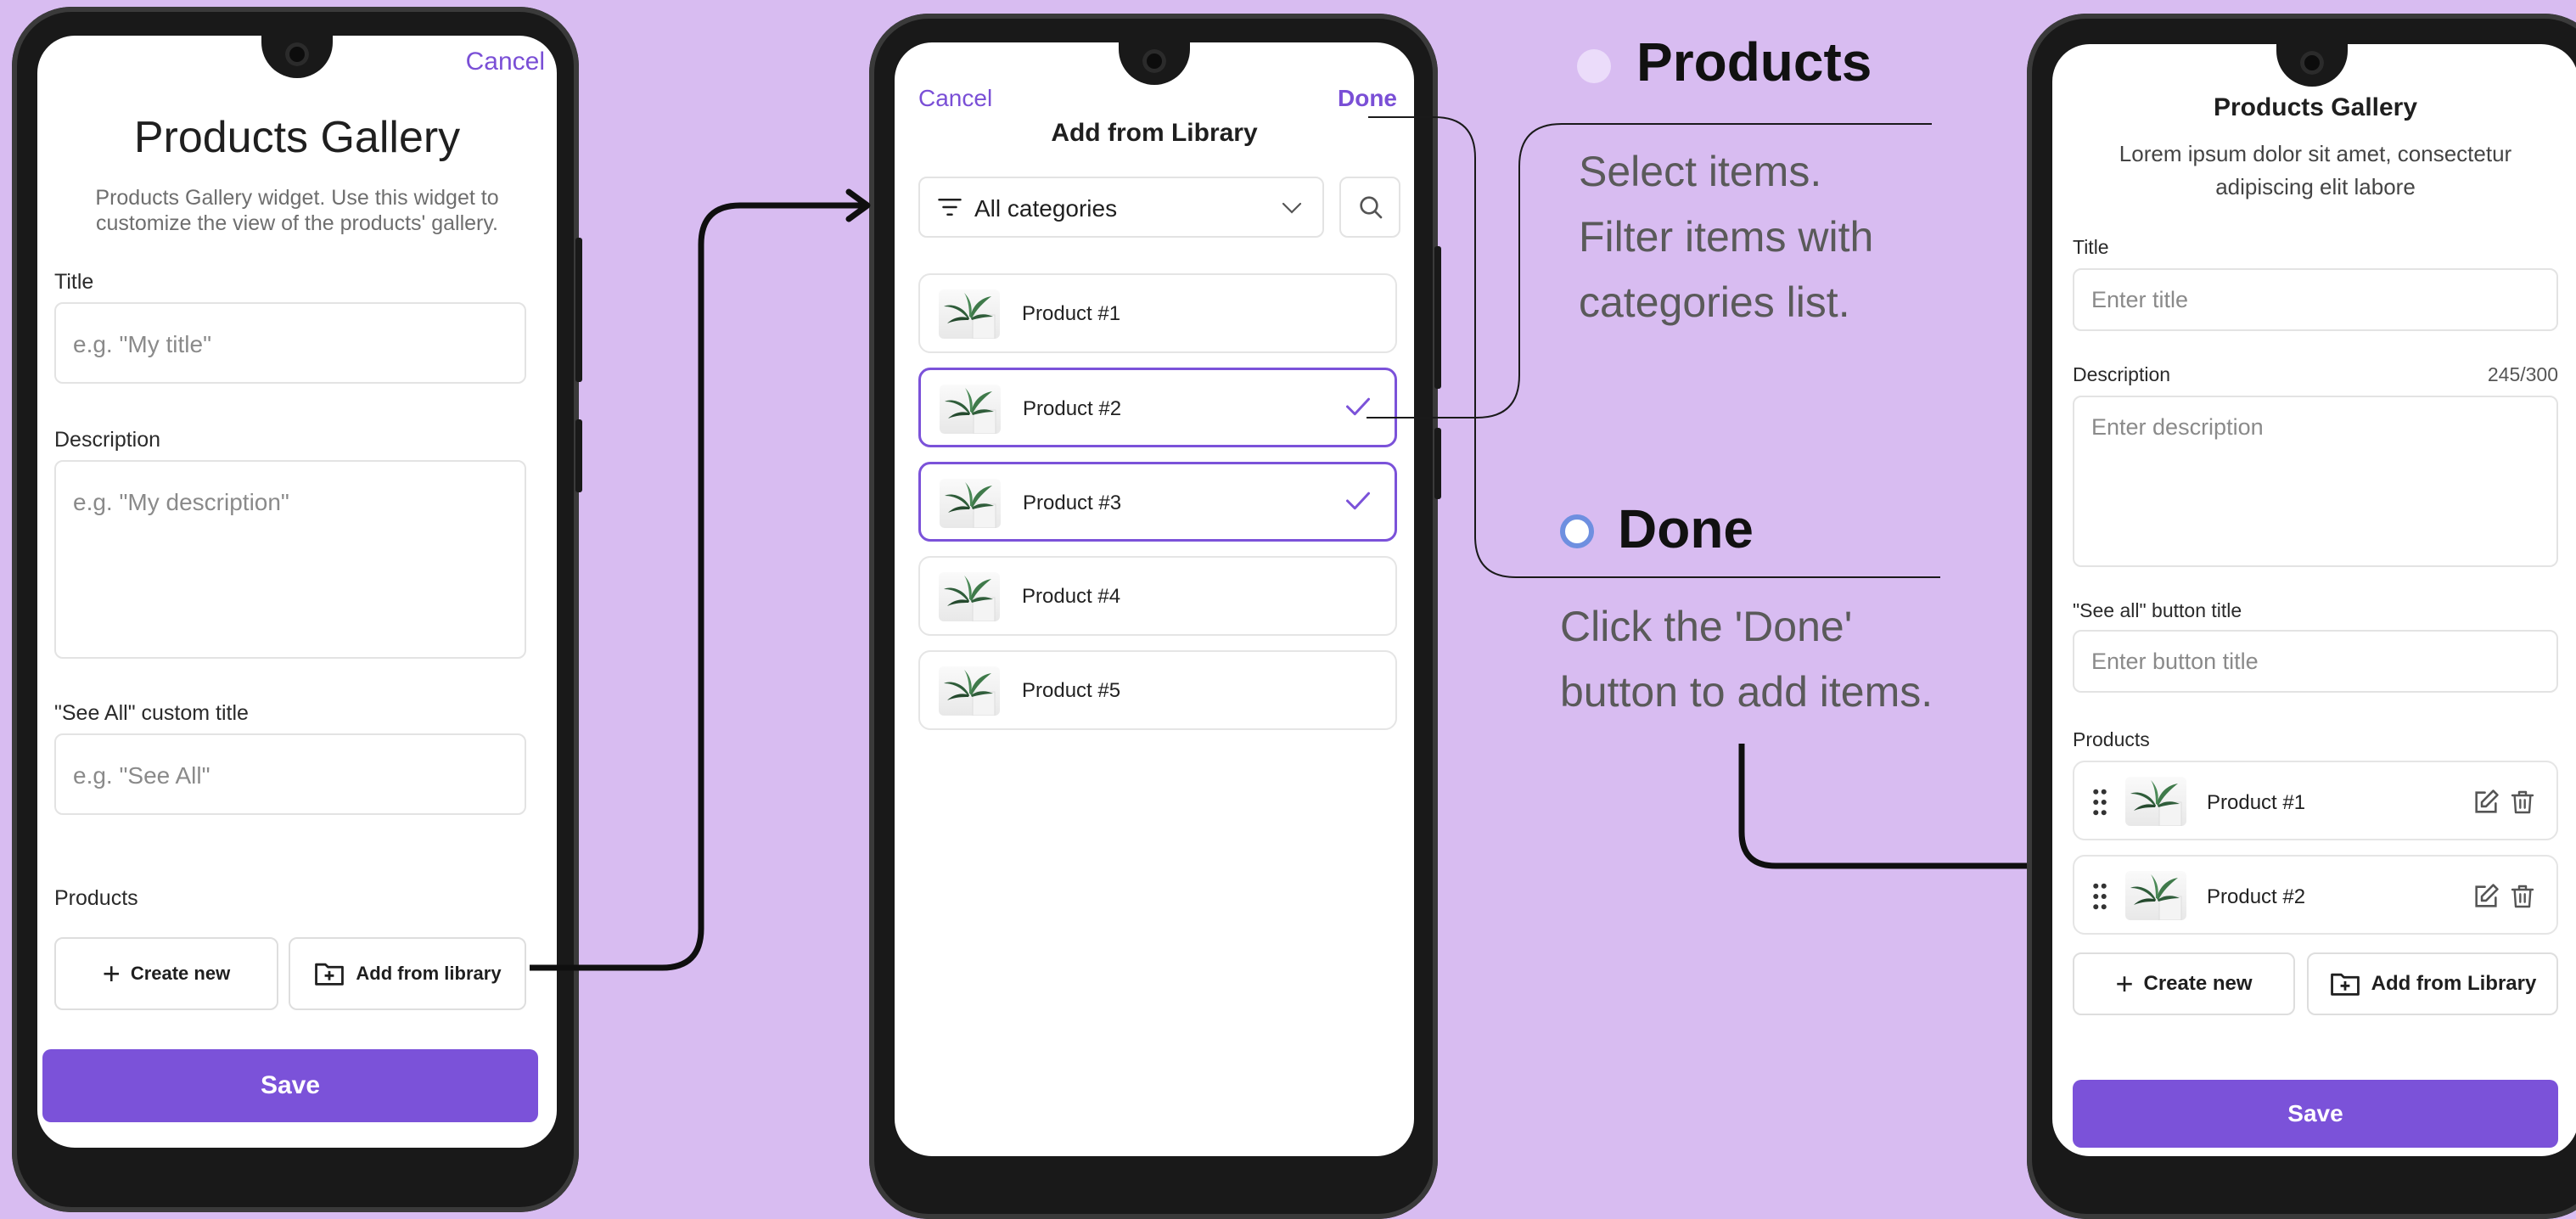  I want to click on annotation-line: categories list., so click(1714, 302).